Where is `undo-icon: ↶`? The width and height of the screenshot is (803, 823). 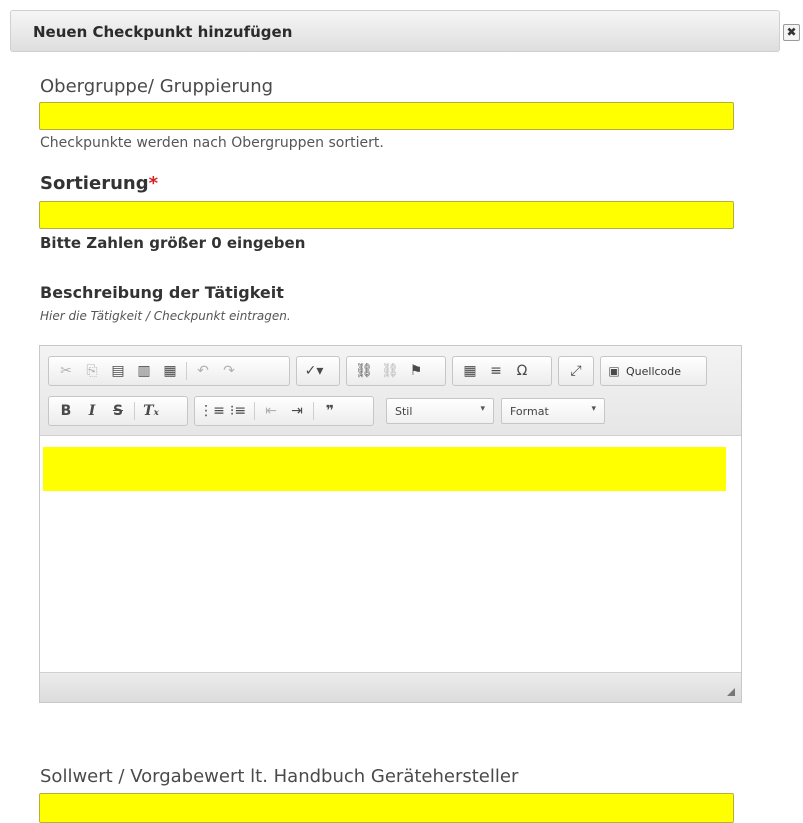 undo-icon: ↶ is located at coordinates (203, 371).